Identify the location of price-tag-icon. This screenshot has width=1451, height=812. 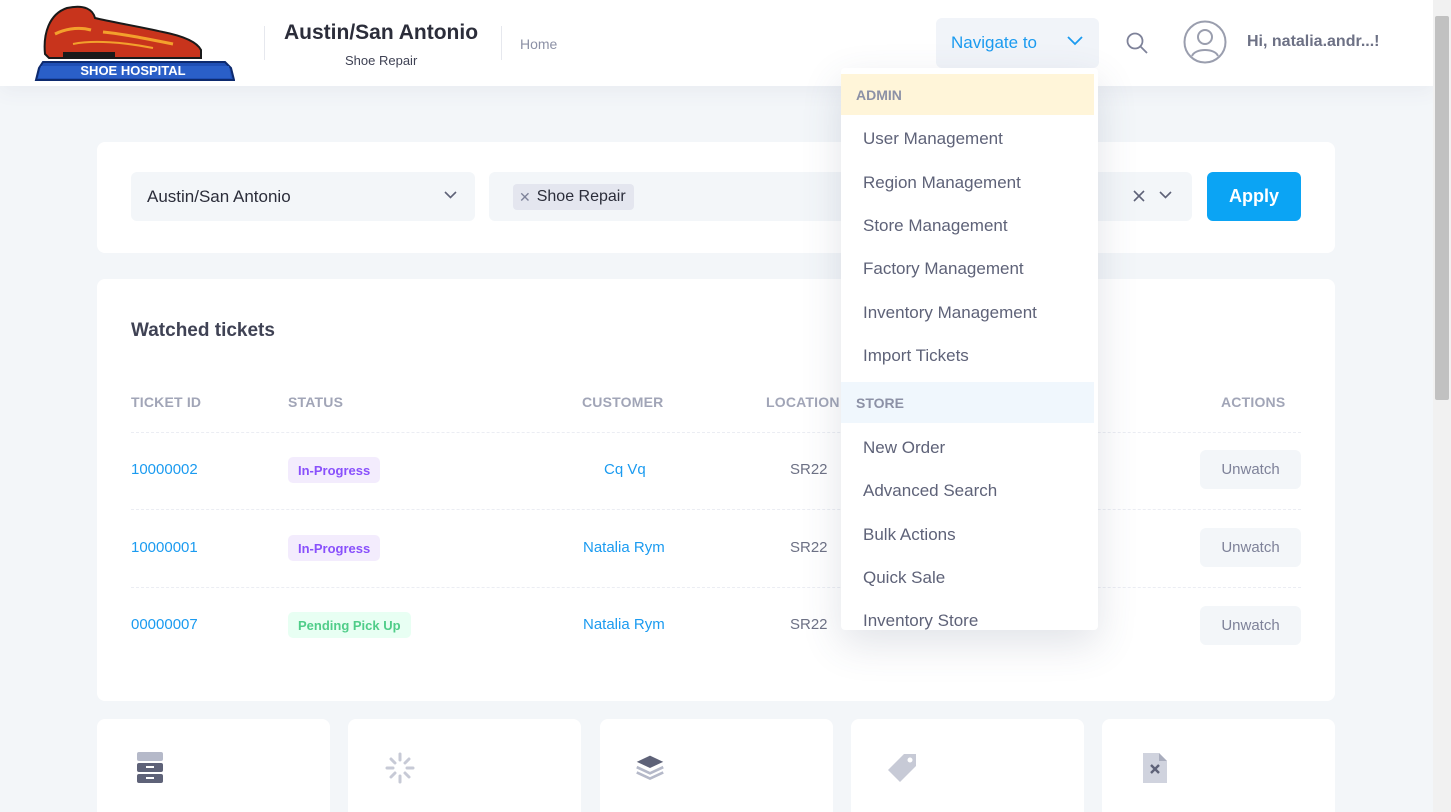
(902, 768).